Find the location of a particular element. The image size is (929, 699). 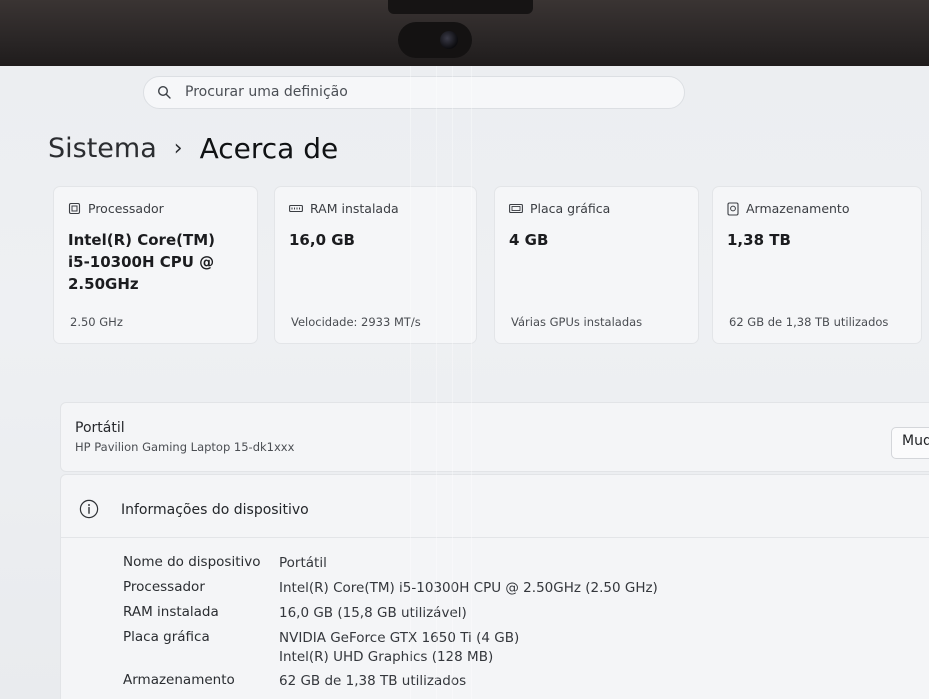

spec-label: Placa gráfica is located at coordinates (166, 637).